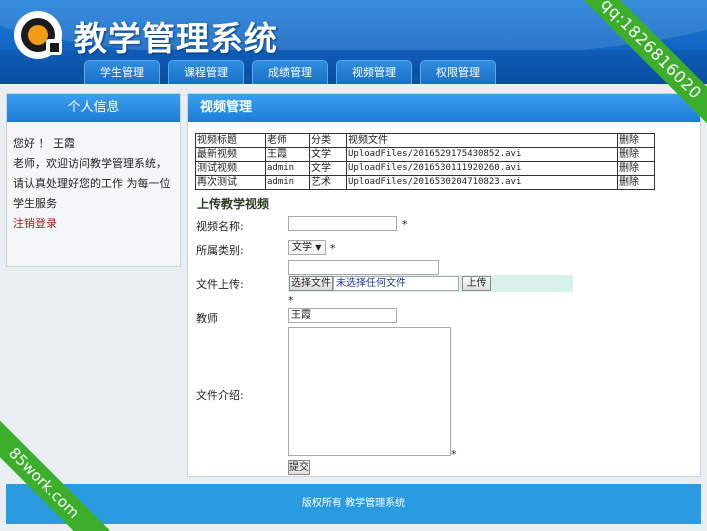 The image size is (707, 531). Describe the element at coordinates (369, 391) in the screenshot. I see `intro-textarea` at that location.